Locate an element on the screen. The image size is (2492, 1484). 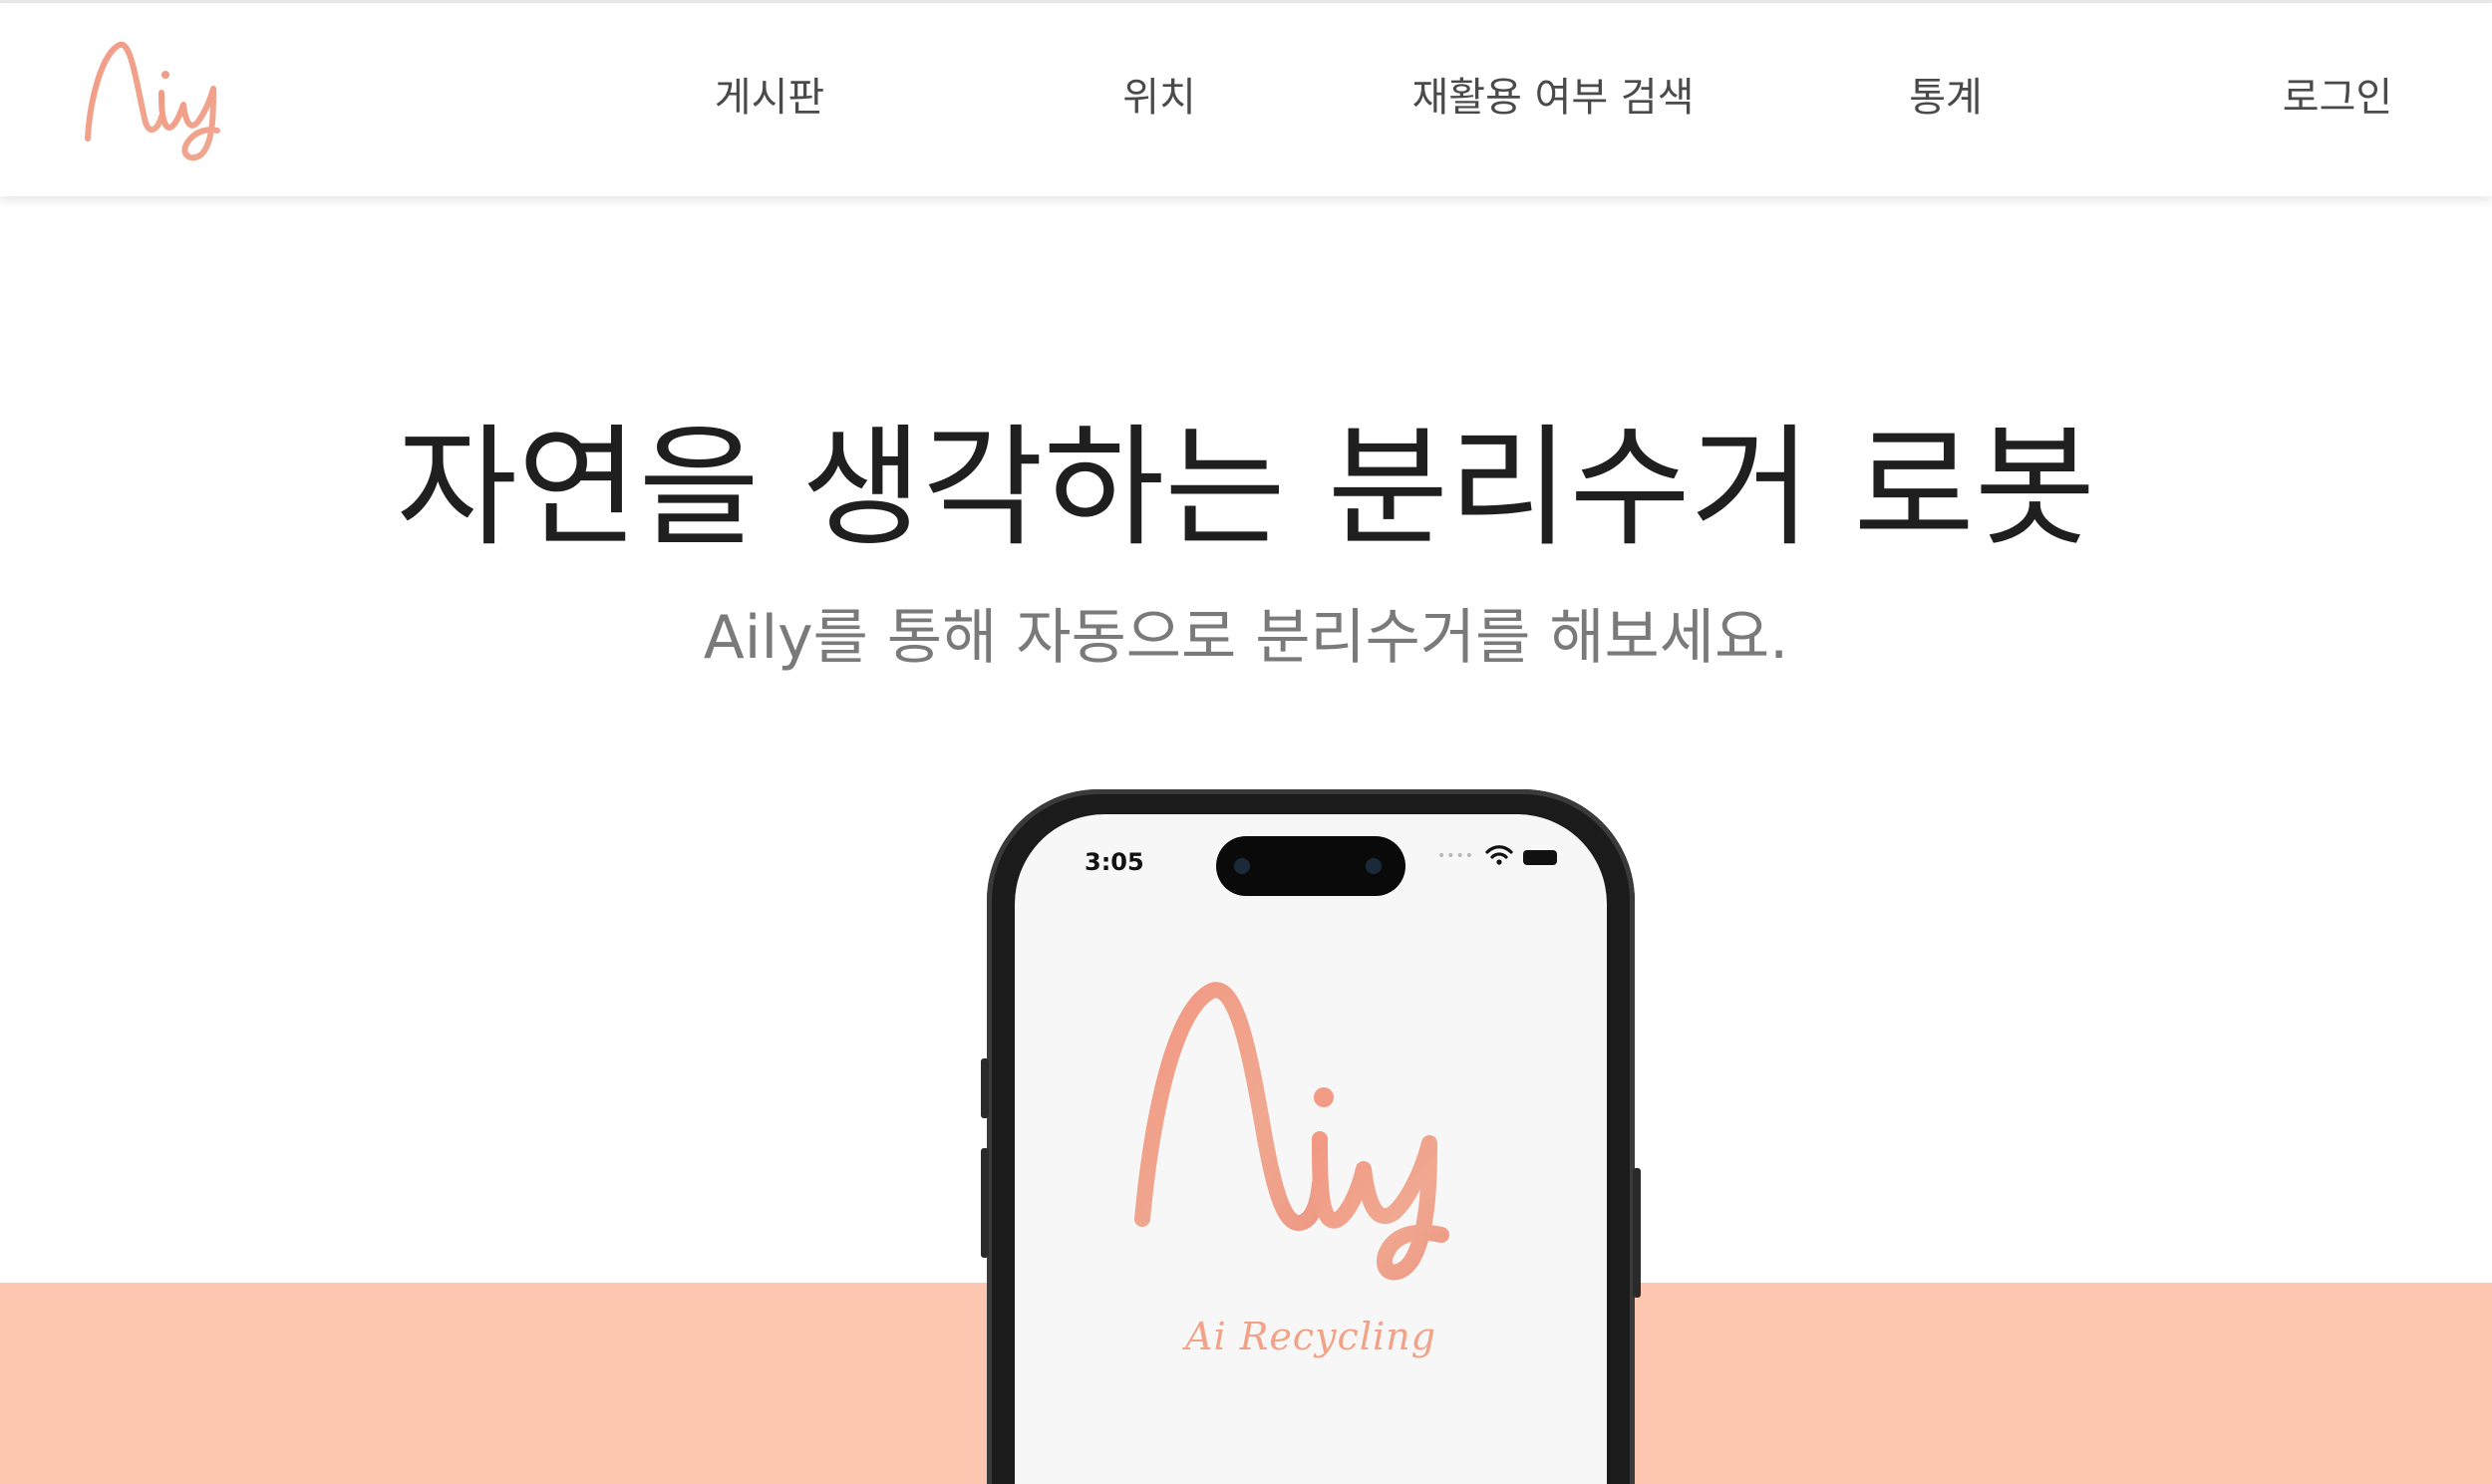
nav-board-link: 게시판 is located at coordinates (769, 98).